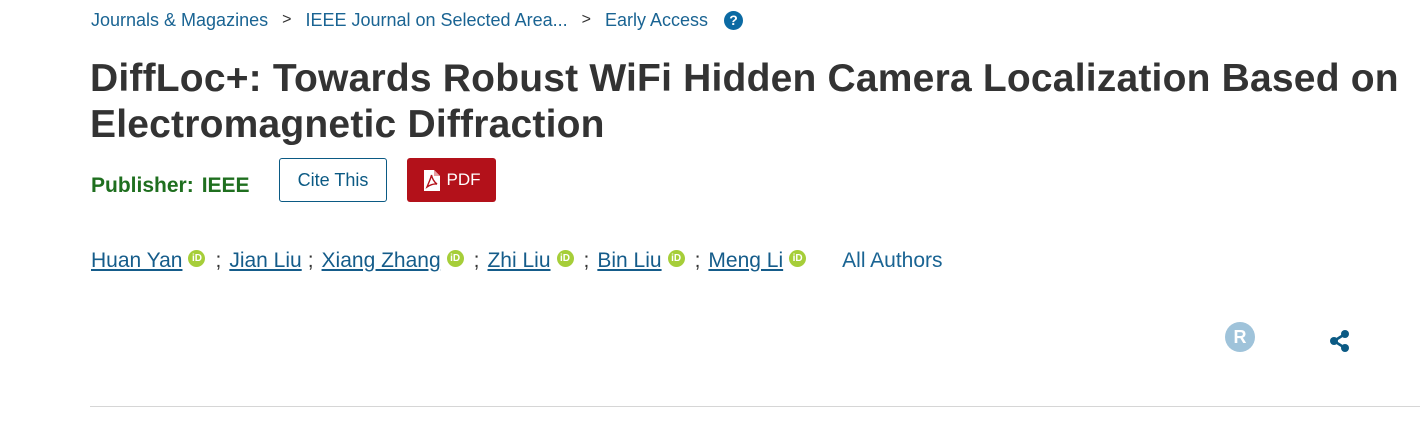 Image resolution: width=1420 pixels, height=430 pixels. Describe the element at coordinates (225, 185) in the screenshot. I see `publisher-name: IEEE` at that location.